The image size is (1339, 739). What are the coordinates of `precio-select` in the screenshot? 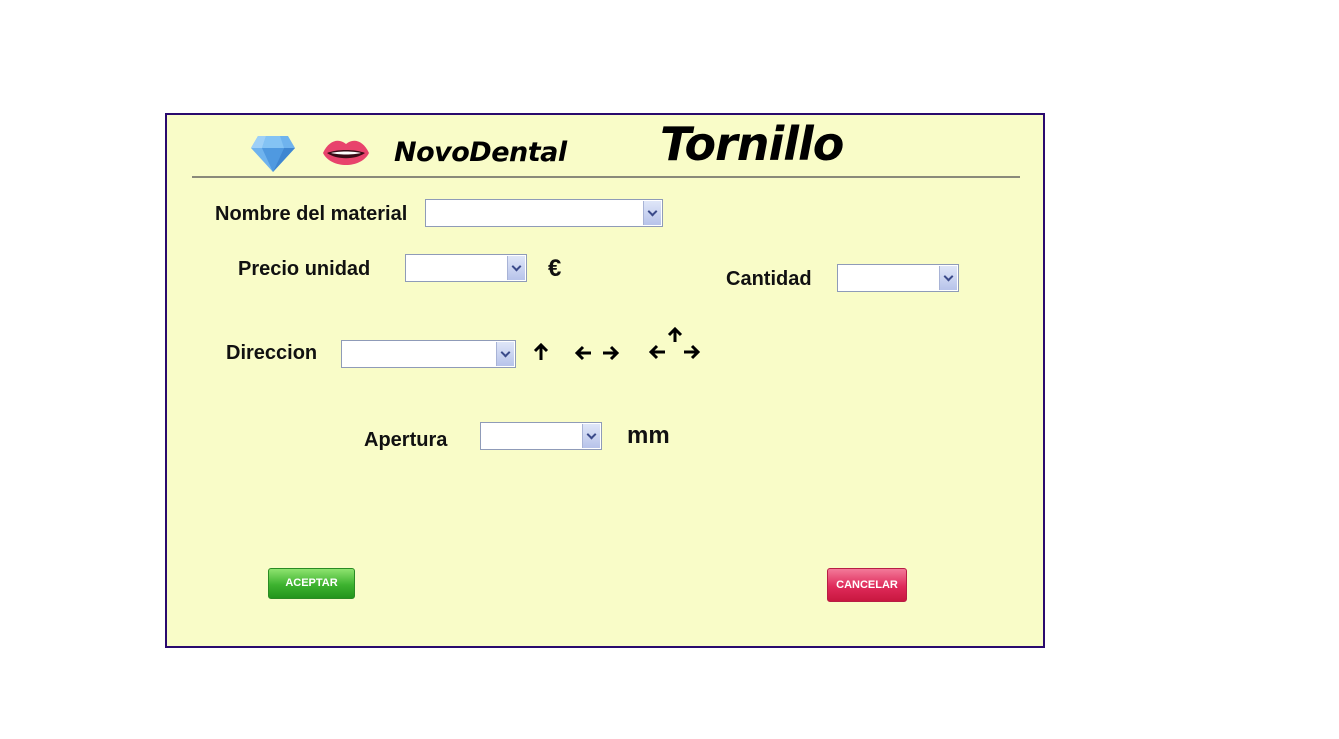 It's located at (466, 268).